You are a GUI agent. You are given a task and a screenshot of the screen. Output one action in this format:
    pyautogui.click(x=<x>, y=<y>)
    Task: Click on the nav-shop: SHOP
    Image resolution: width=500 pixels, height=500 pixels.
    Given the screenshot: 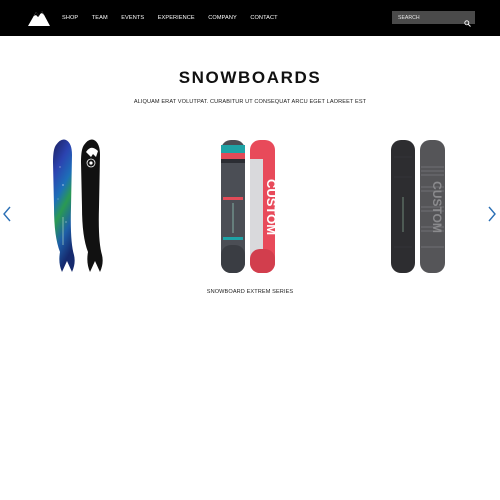 What is the action you would take?
    pyautogui.click(x=70, y=18)
    